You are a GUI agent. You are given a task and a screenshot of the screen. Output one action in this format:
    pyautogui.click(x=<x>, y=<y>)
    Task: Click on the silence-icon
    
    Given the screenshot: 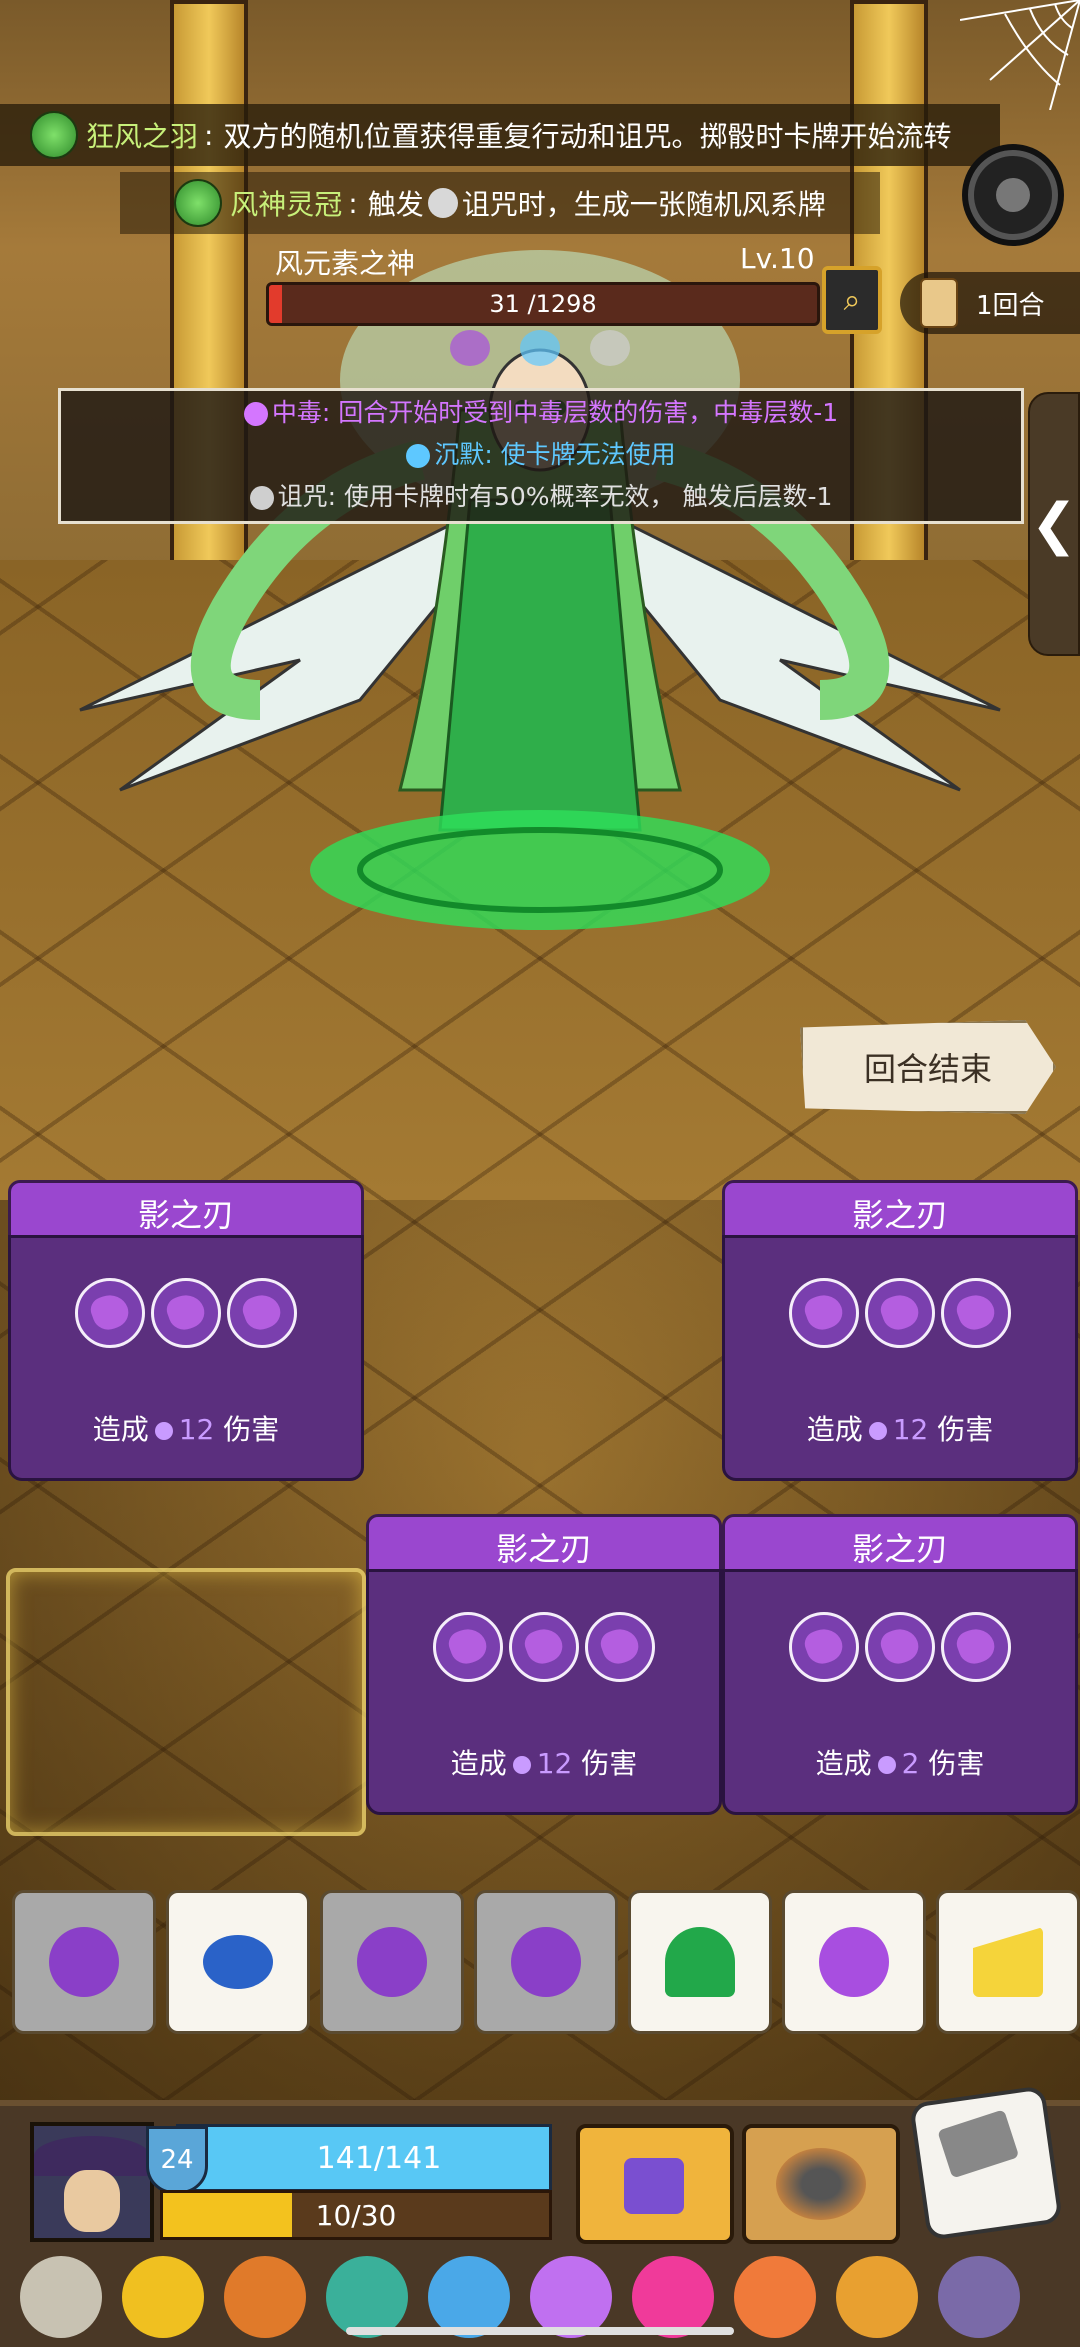 What is the action you would take?
    pyautogui.click(x=418, y=456)
    